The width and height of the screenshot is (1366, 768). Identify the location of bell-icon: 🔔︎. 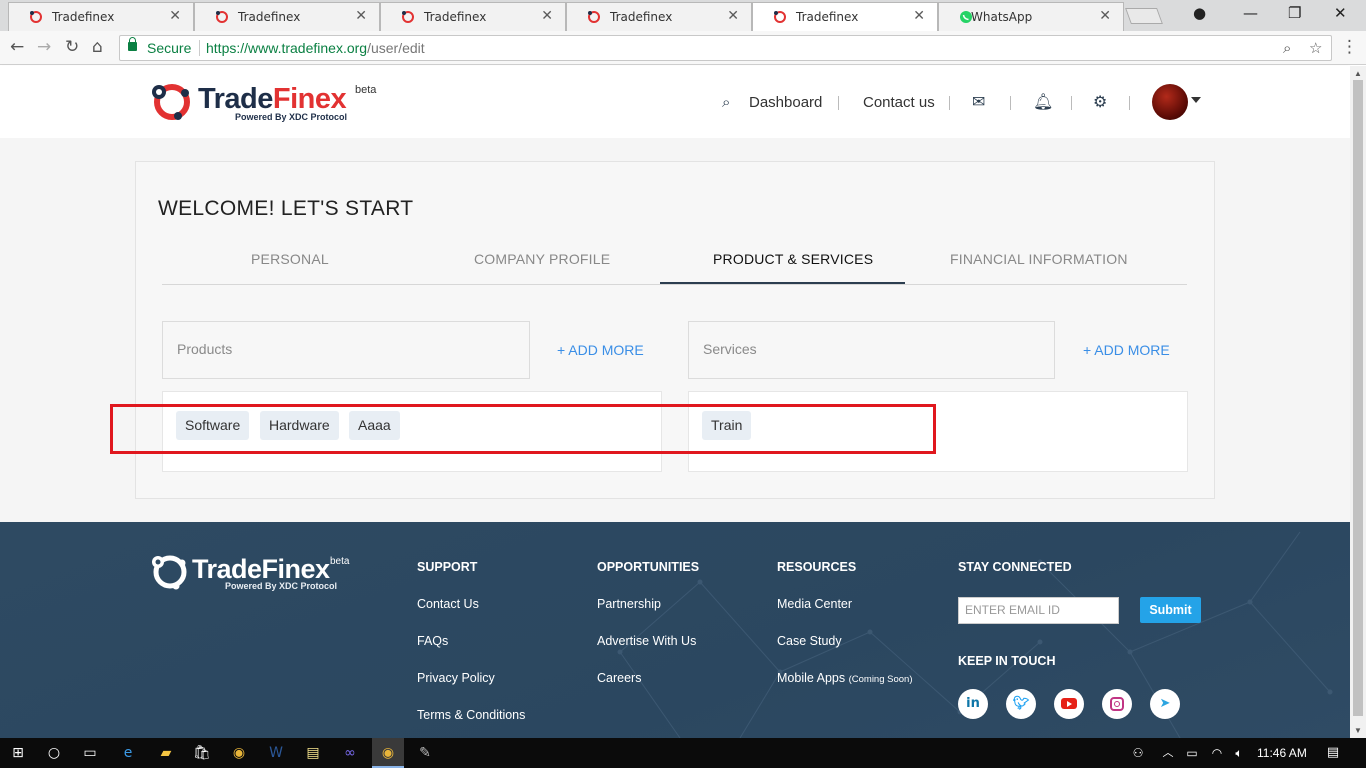
(1043, 101).